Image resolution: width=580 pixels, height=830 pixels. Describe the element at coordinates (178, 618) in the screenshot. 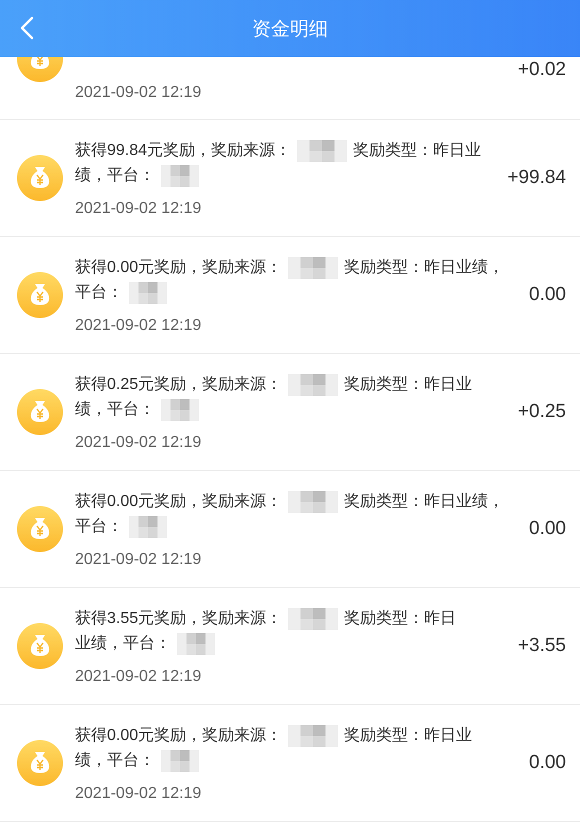

I see `reward-description: 获得3.55元奖励，奖励来源：` at that location.